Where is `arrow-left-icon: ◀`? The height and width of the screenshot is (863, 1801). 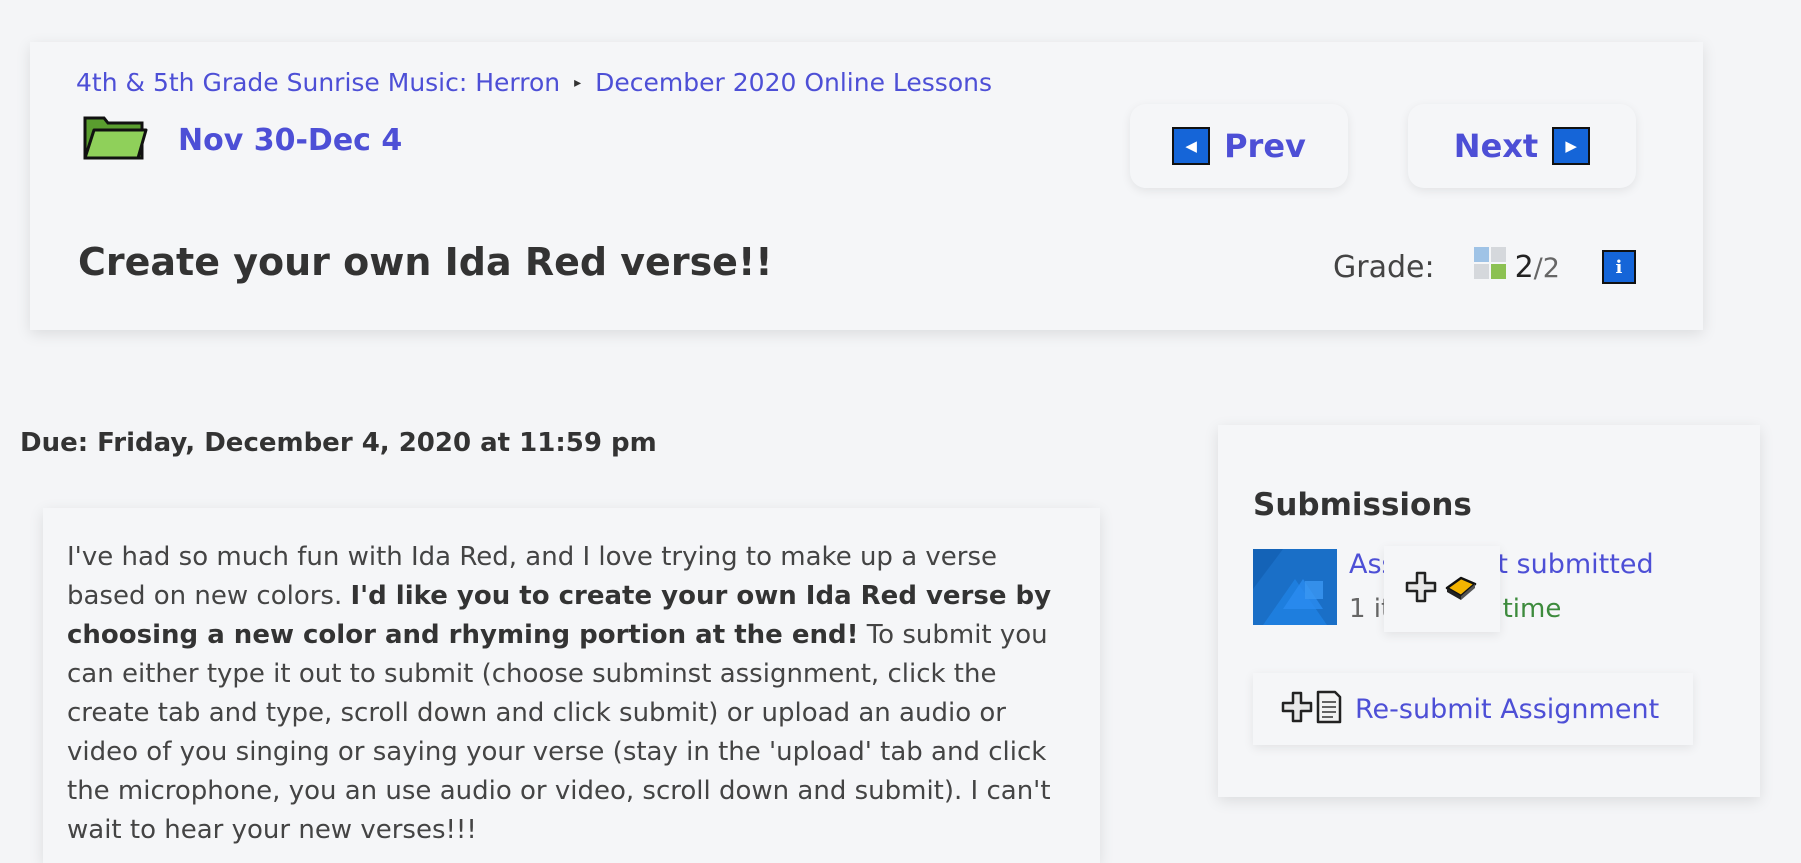 arrow-left-icon: ◀ is located at coordinates (1191, 146).